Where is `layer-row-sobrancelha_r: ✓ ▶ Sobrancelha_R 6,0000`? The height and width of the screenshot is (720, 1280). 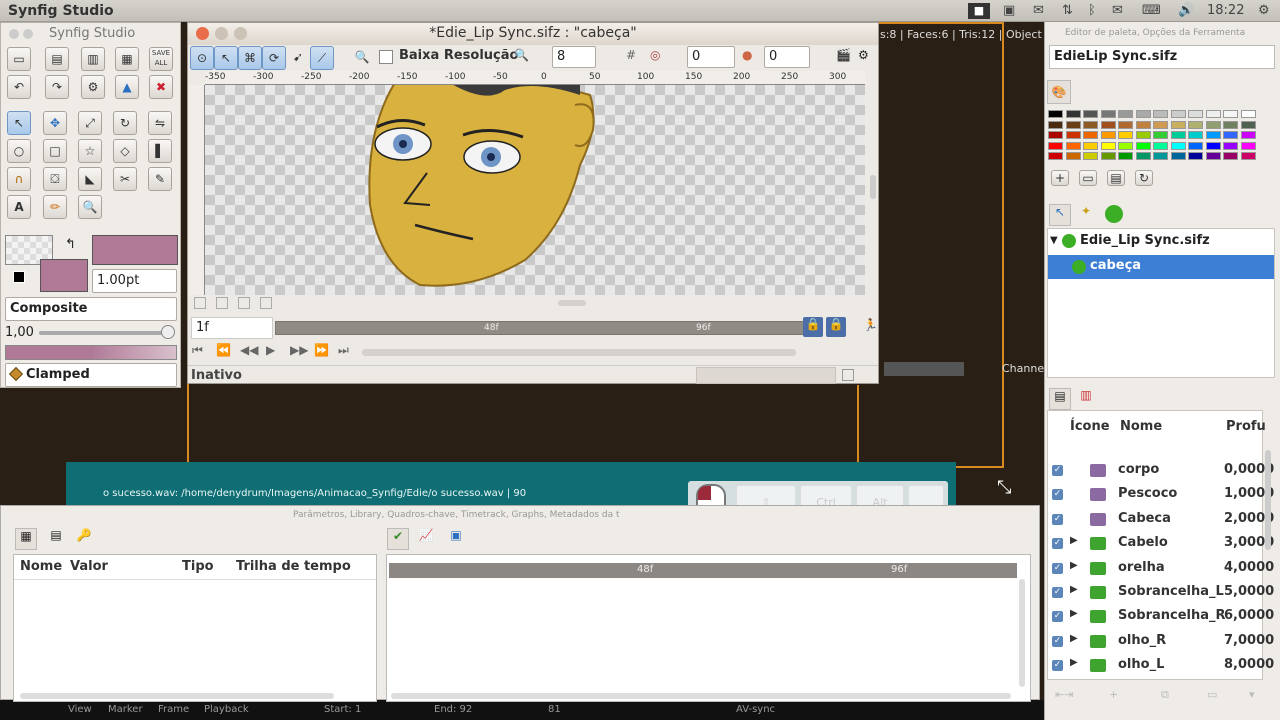 layer-row-sobrancelha_r: ✓ ▶ Sobrancelha_R 6,0000 is located at coordinates (1161, 617).